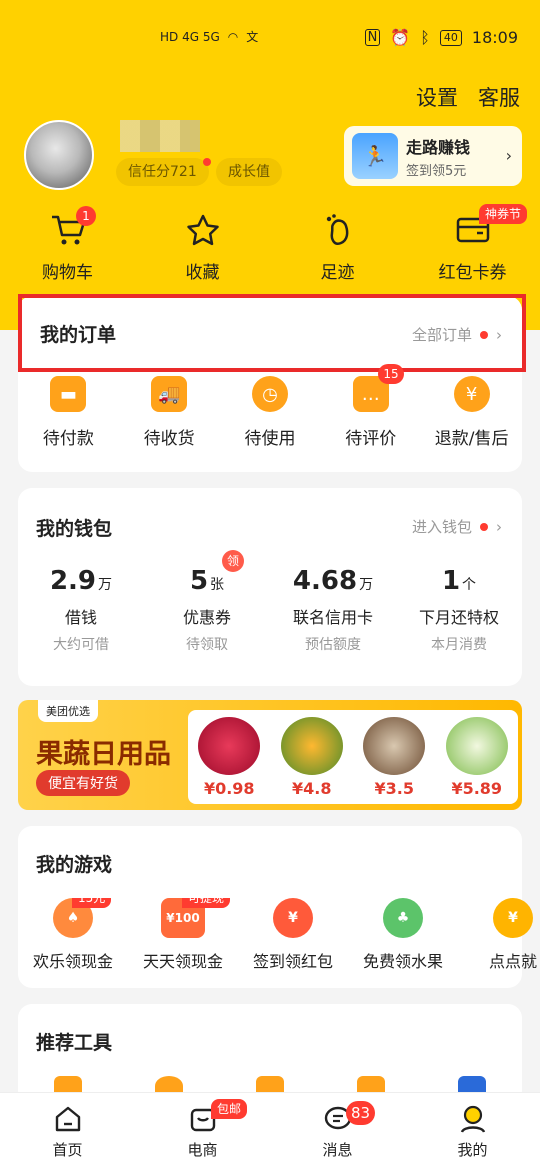 This screenshot has height=1170, width=540. I want to click on walk-earn-card: 🏃 走路赚钱 签到领5元 ›, so click(433, 156).